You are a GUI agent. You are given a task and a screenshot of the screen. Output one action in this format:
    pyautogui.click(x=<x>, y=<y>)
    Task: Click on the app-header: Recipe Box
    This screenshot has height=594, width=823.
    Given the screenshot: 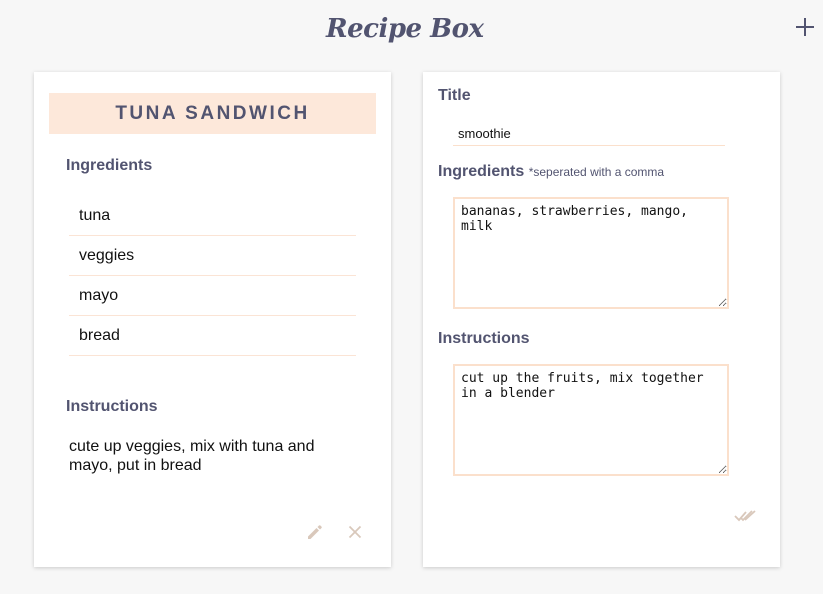 What is the action you would take?
    pyautogui.click(x=411, y=32)
    